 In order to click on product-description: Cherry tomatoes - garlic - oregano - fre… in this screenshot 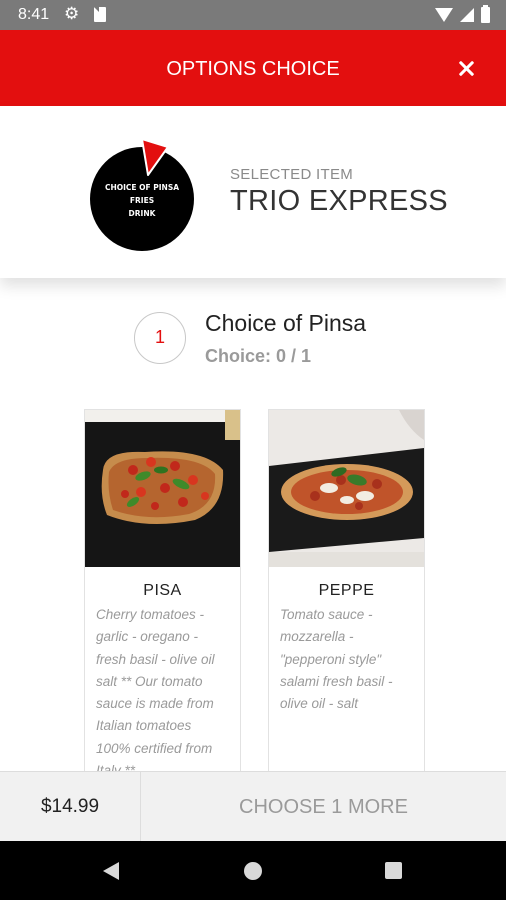, I will do `click(164, 693)`.